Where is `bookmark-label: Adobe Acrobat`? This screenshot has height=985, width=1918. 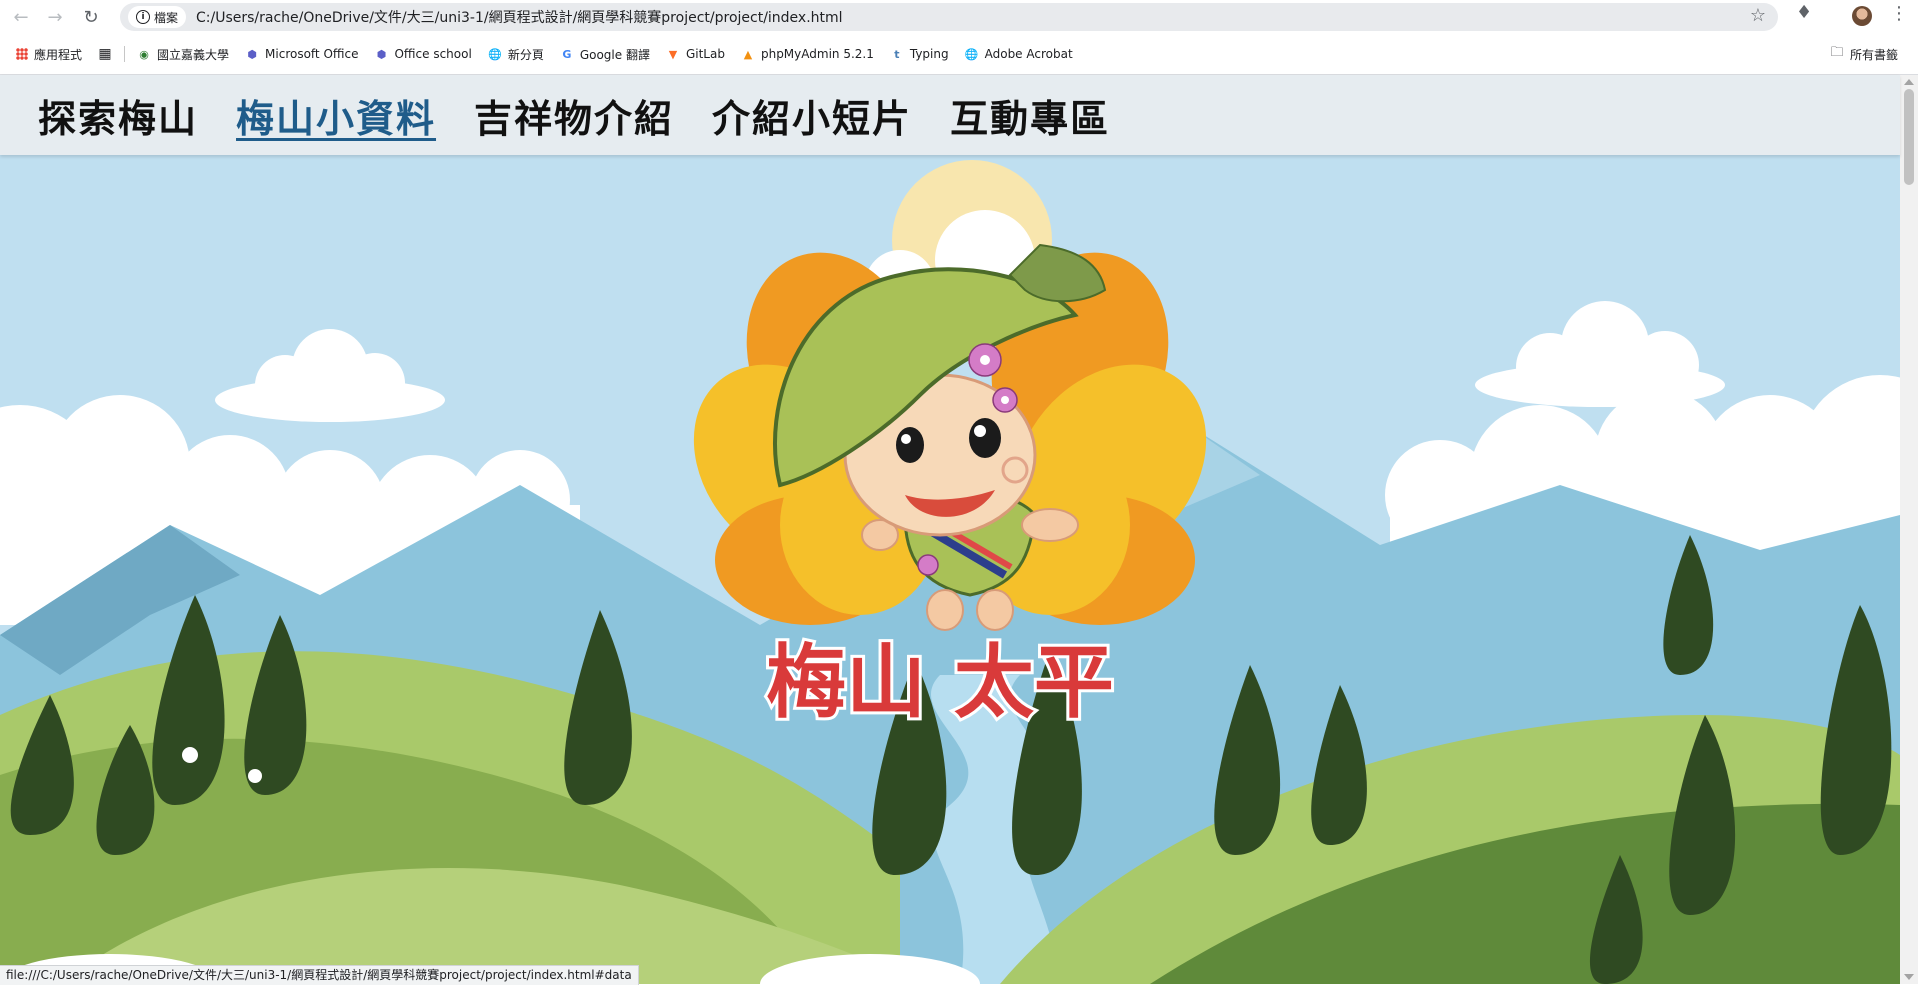 bookmark-label: Adobe Acrobat is located at coordinates (1028, 54).